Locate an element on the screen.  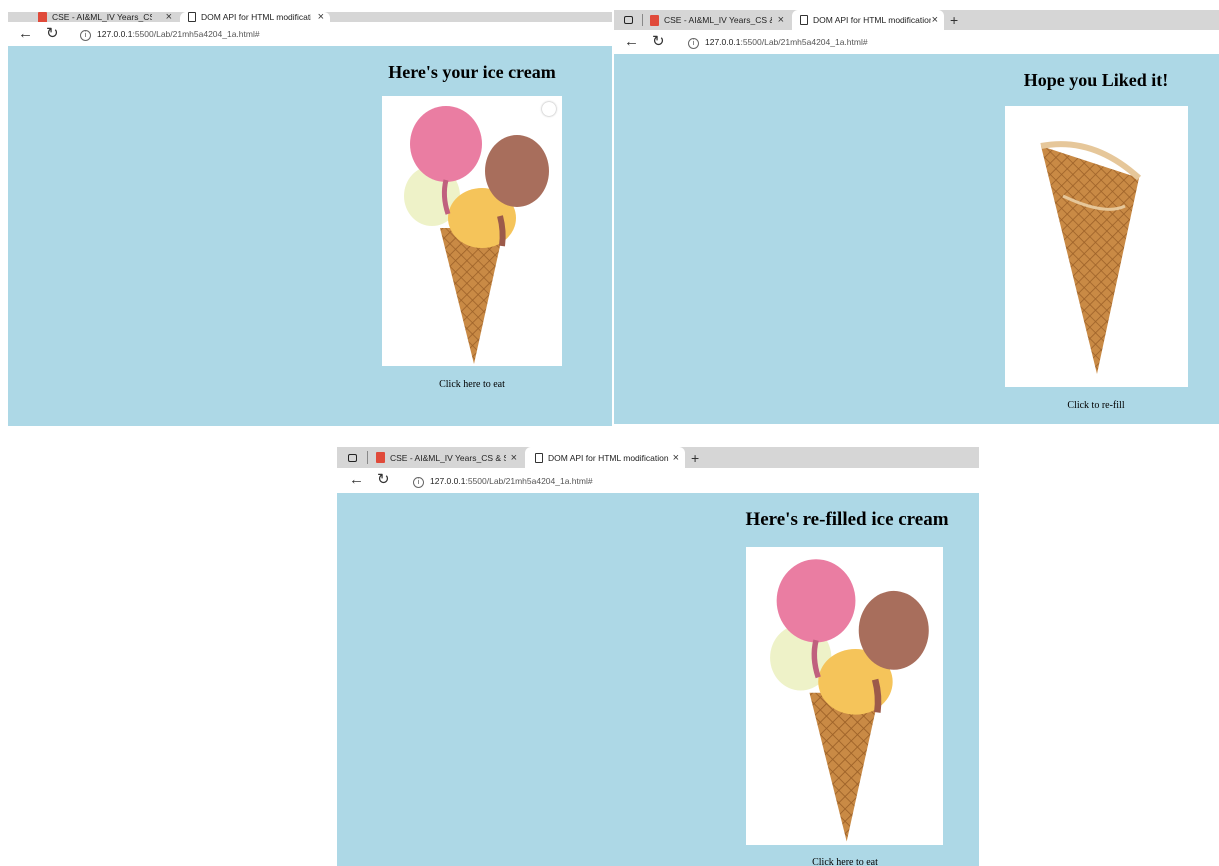
page-heading: Here's your ice cream is located at coordinates (472, 72).